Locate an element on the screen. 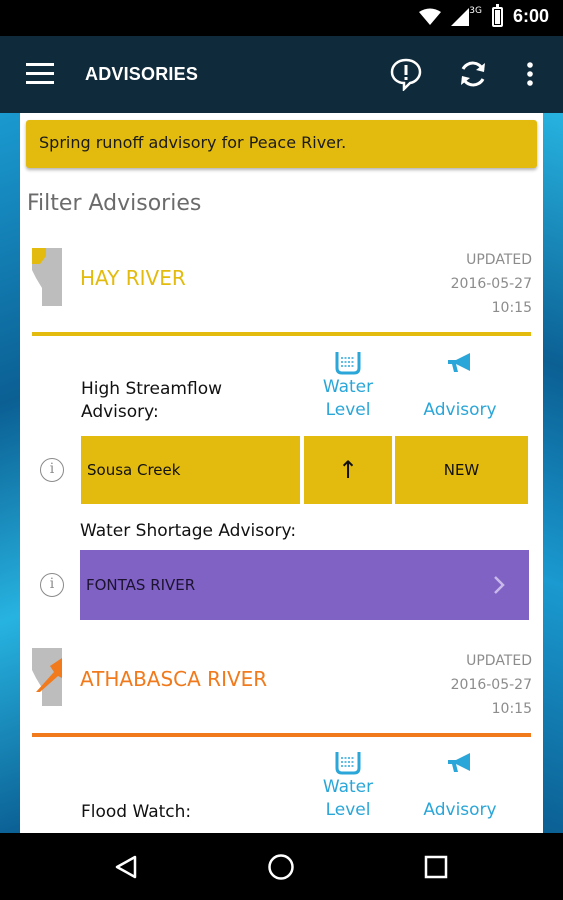 Image resolution: width=563 pixels, height=900 pixels. chevron-right-icon is located at coordinates (499, 585).